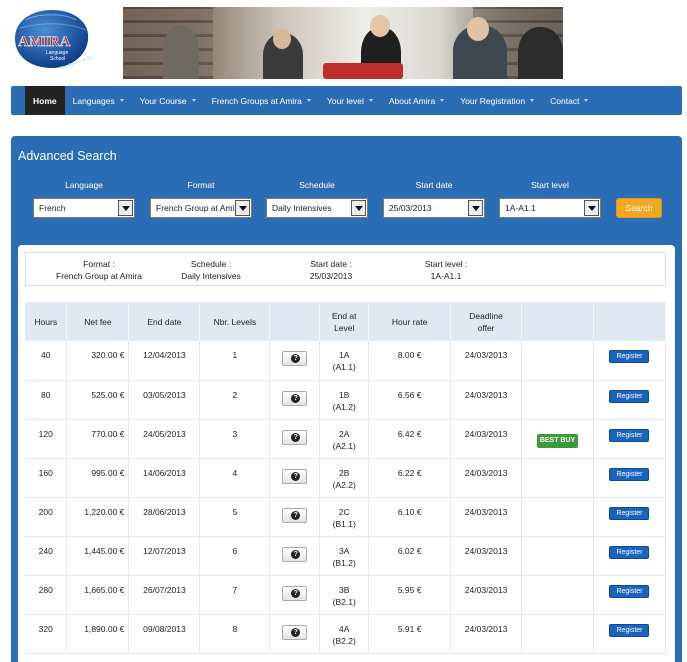  I want to click on cell-hours: 240, so click(46, 556).